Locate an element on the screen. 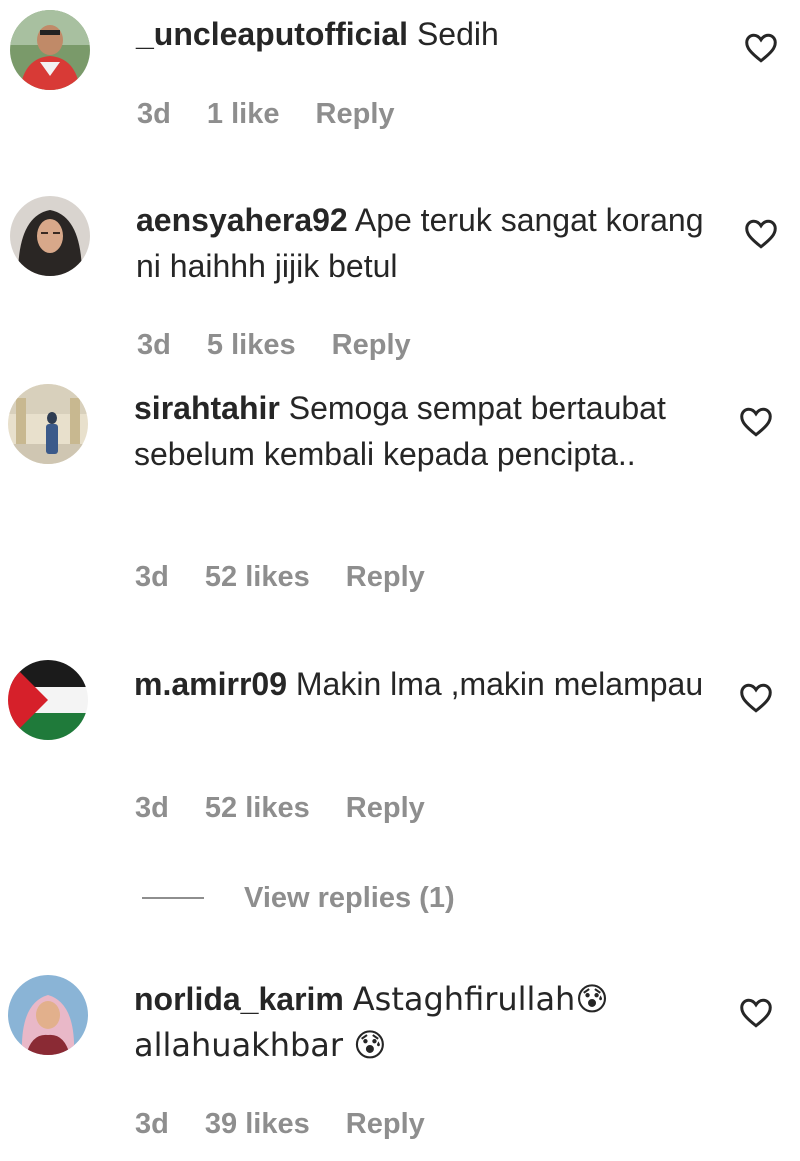 The width and height of the screenshot is (800, 1161). view-replies: View replies (1) is located at coordinates (298, 898).